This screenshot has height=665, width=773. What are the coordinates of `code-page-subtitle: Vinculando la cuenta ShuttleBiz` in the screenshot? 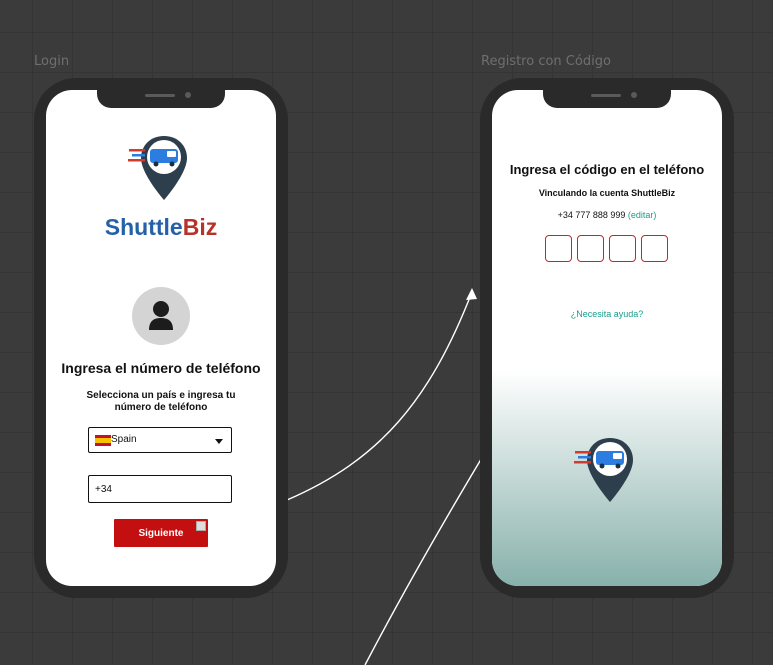 It's located at (607, 193).